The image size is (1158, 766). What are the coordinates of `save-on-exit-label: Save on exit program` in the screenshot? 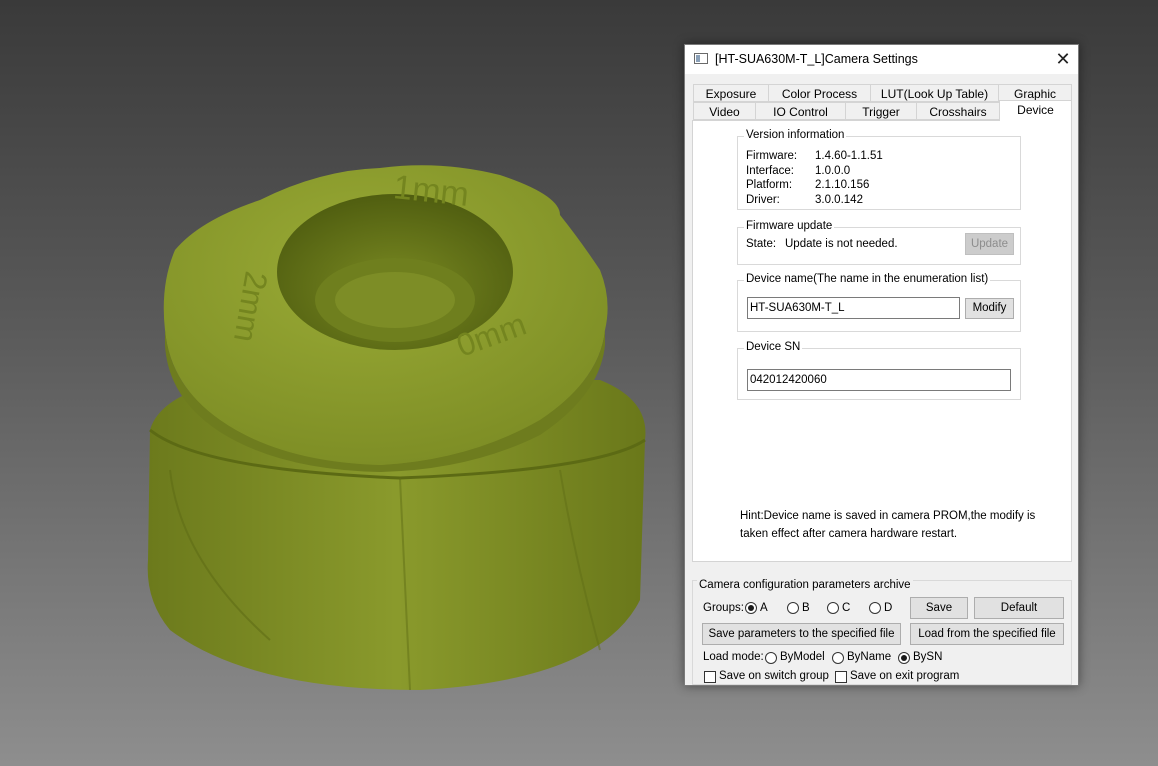 It's located at (904, 676).